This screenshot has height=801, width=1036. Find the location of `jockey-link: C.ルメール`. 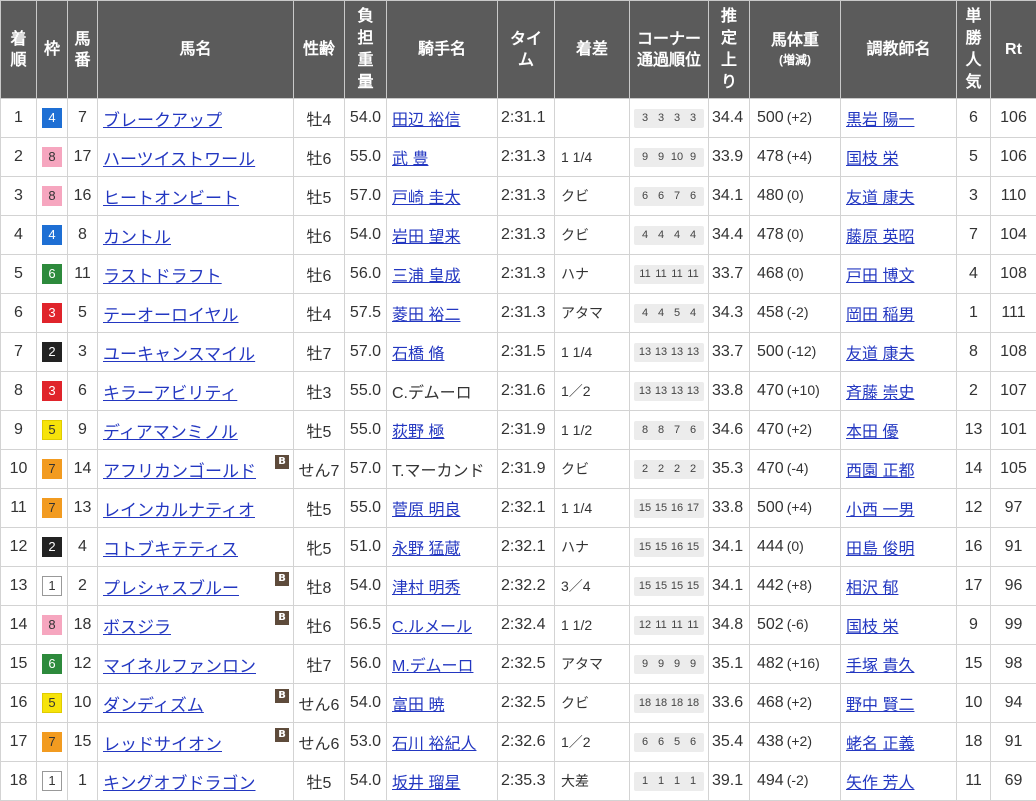

jockey-link: C.ルメール is located at coordinates (432, 627).